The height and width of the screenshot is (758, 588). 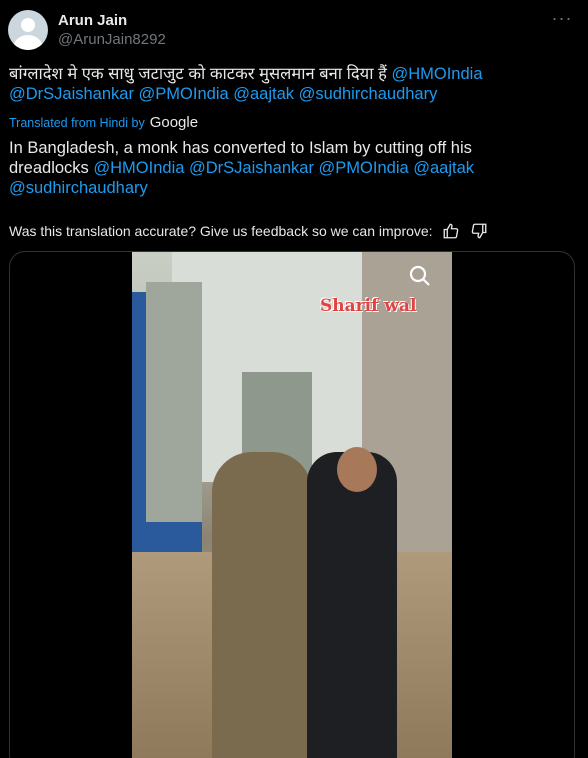 What do you see at coordinates (451, 231) in the screenshot?
I see `thumbs-up-icon` at bounding box center [451, 231].